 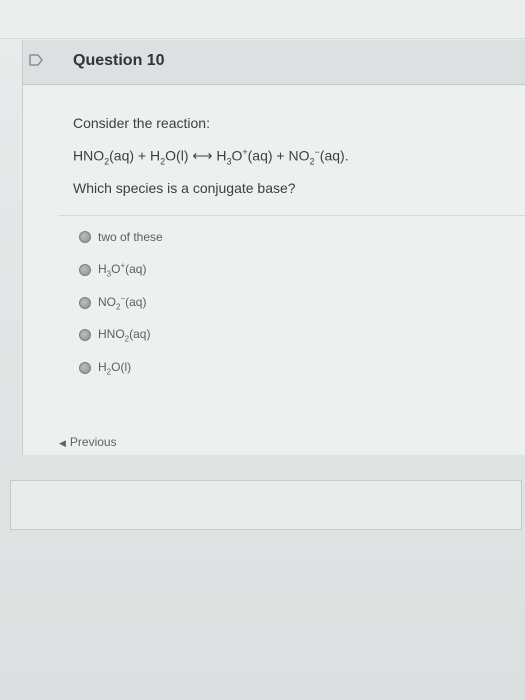 What do you see at coordinates (62, 443) in the screenshot?
I see `chevron-left-icon: ◀` at bounding box center [62, 443].